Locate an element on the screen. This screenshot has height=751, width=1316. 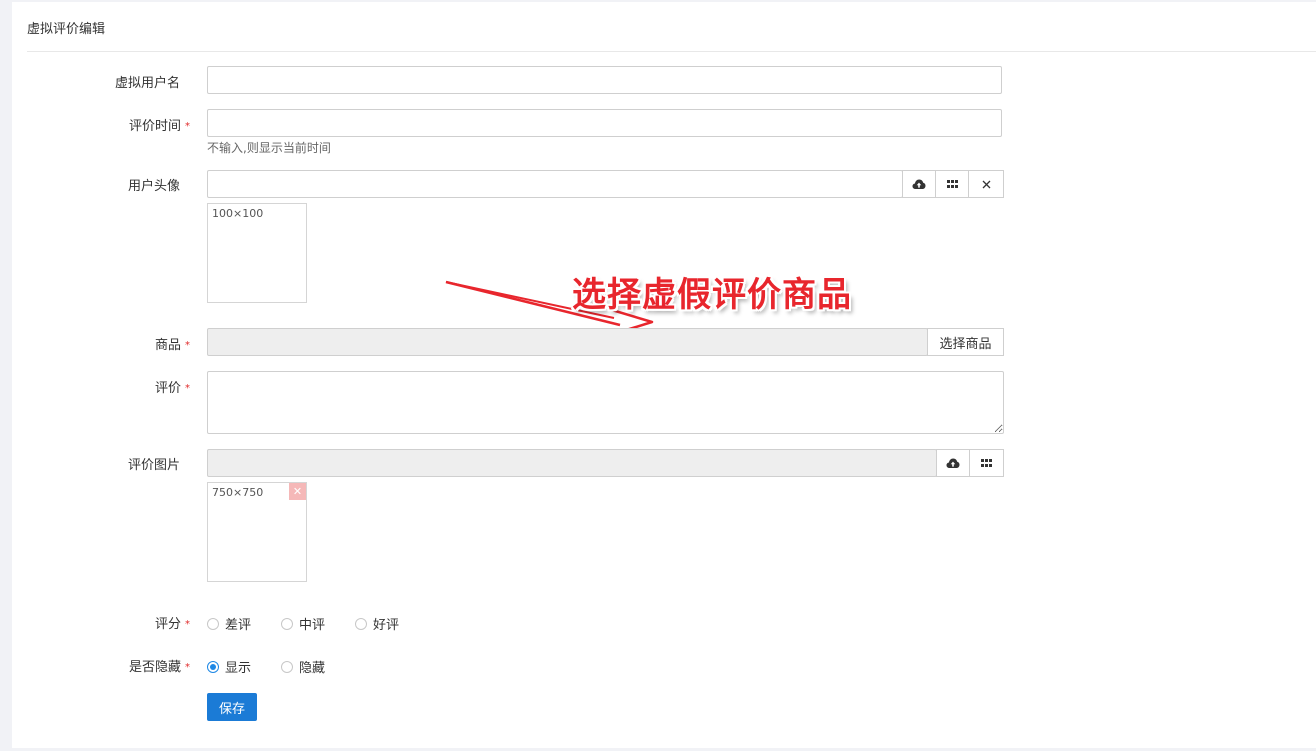
review-textarea is located at coordinates (605, 402).